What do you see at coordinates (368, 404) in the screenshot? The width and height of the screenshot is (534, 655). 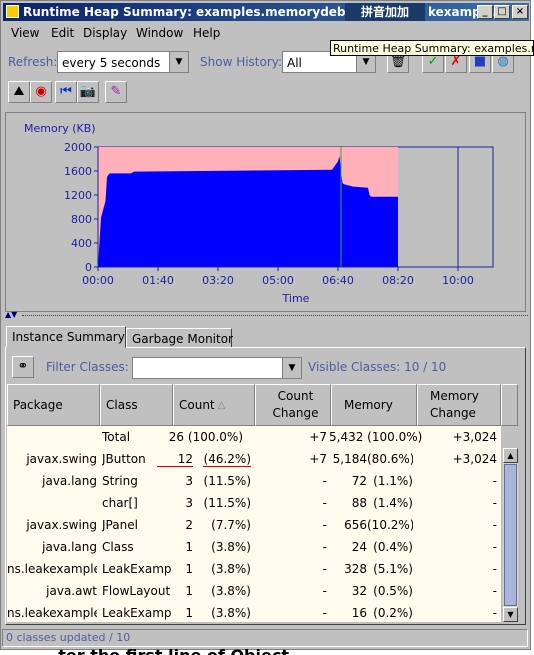 I see `memory-header-label: Memory` at bounding box center [368, 404].